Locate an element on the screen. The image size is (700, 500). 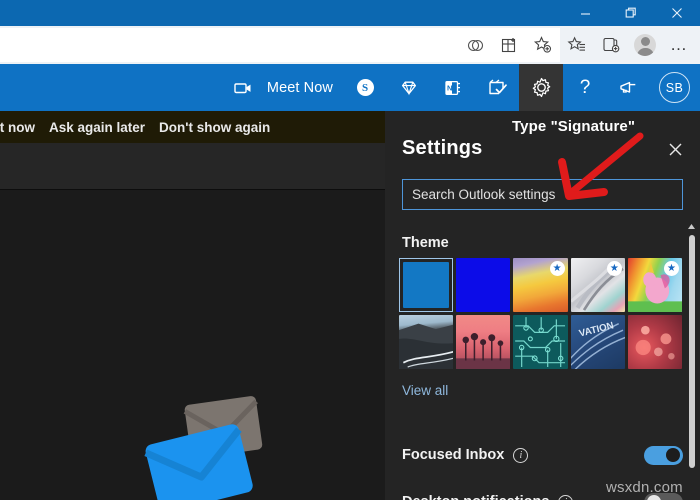
close-icon is located at coordinates (675, 149).